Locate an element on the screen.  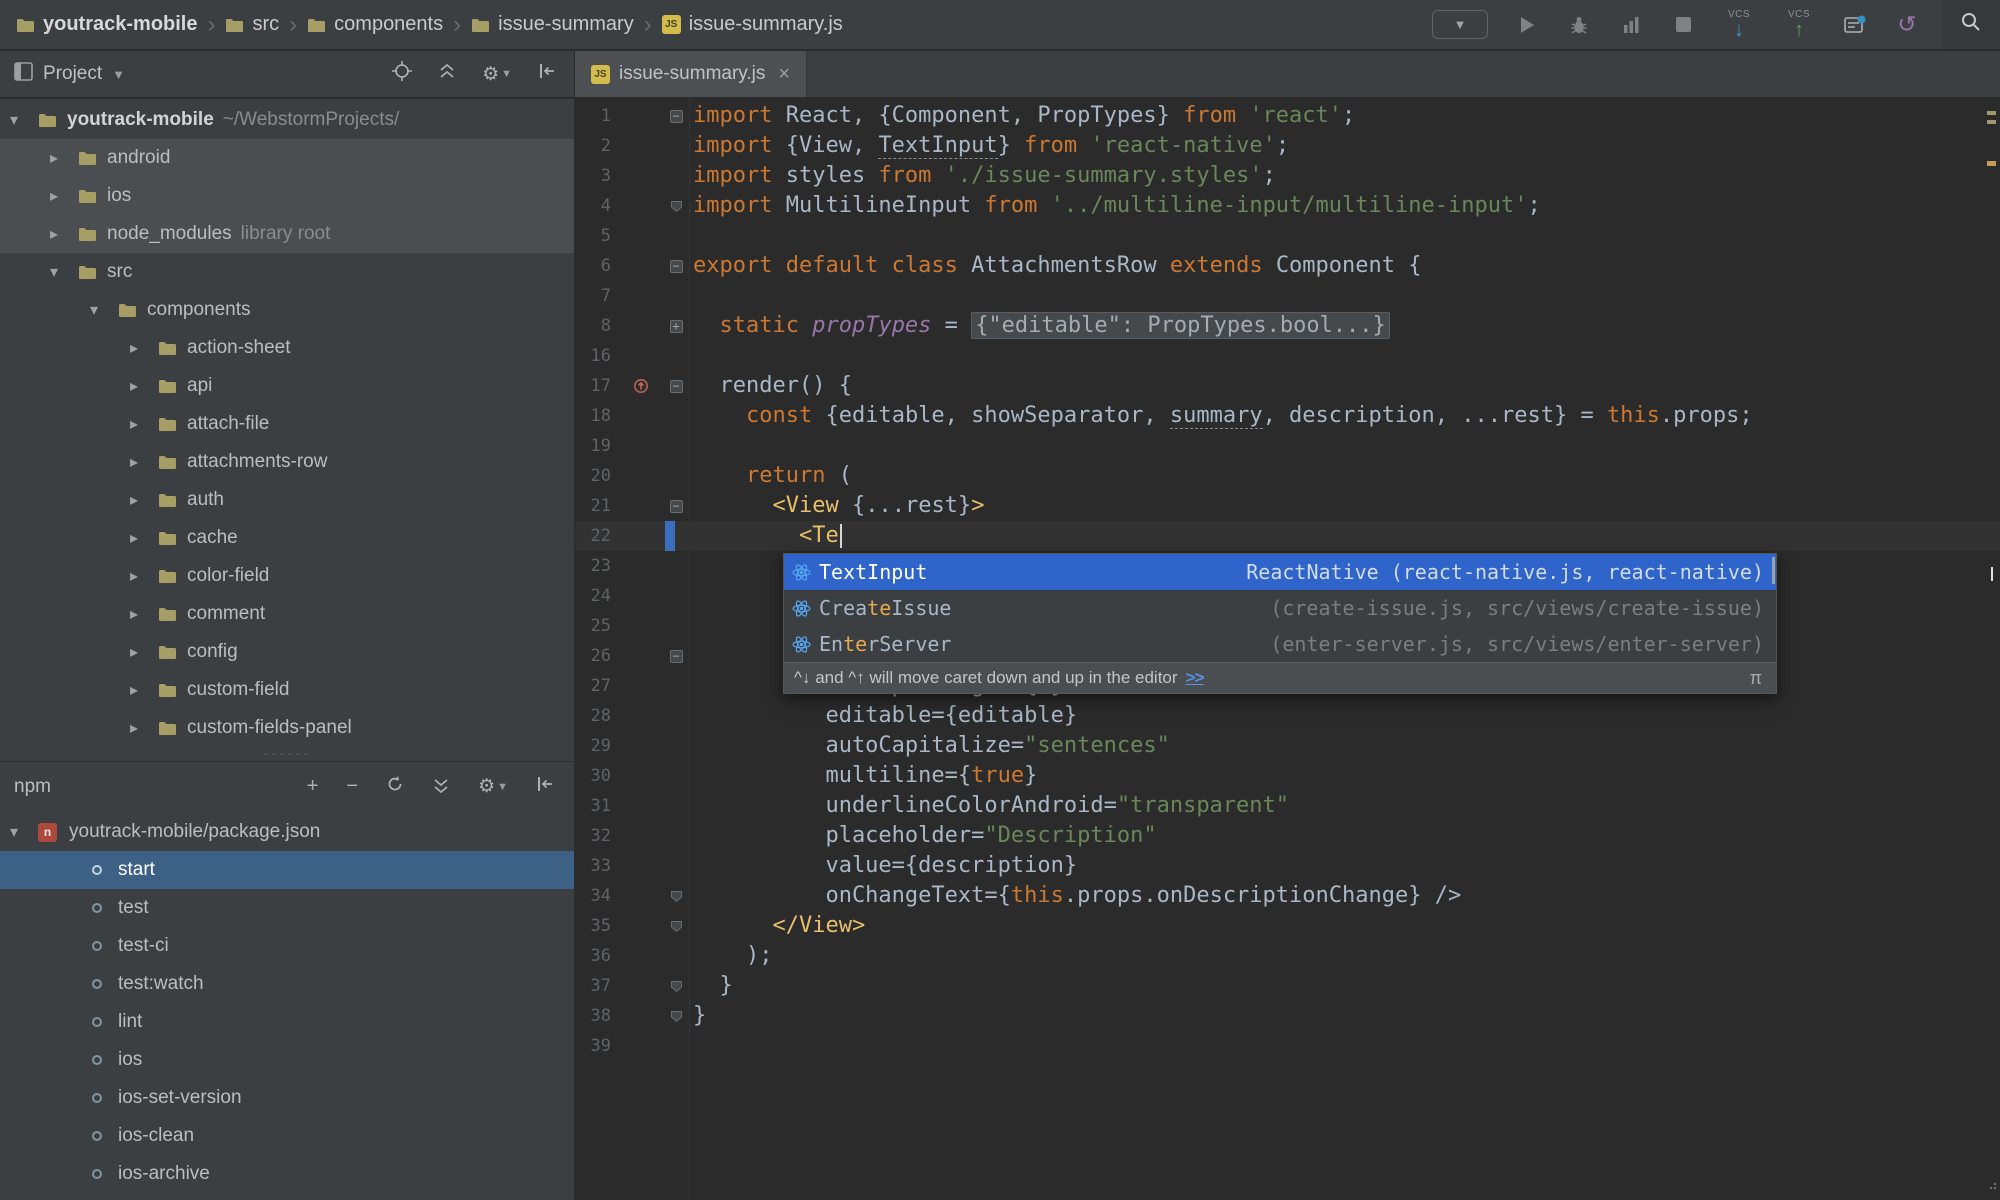
tree-item-src: ▾ src is located at coordinates (287, 272).